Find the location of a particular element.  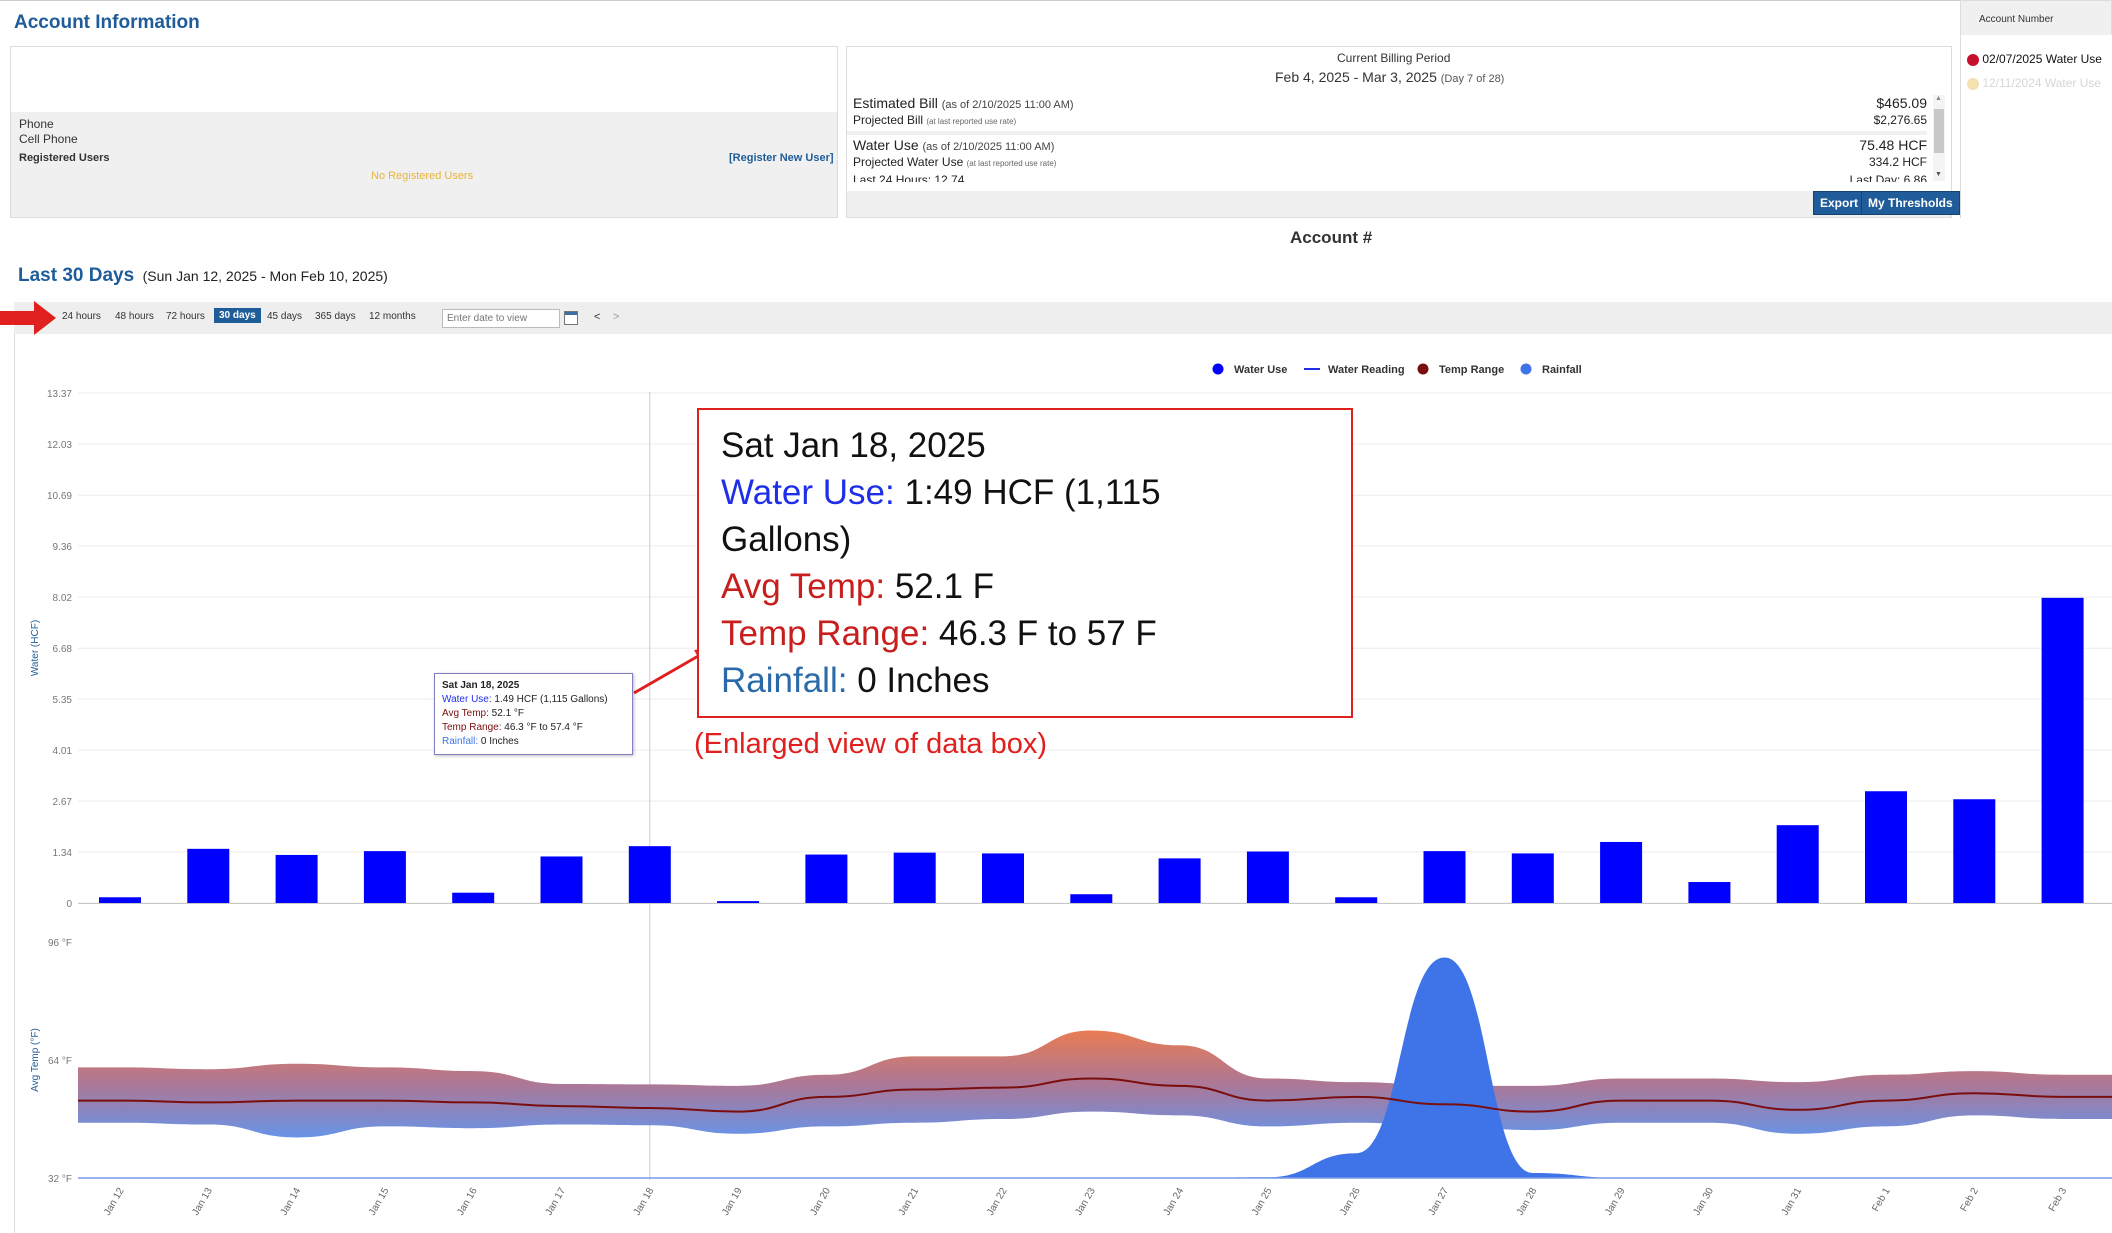

bar-ytick-label: 2.67 is located at coordinates (63, 802).